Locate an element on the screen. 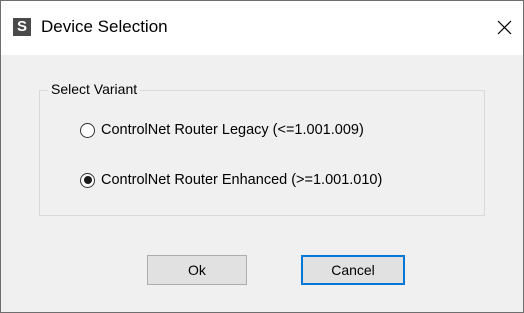 This screenshot has height=313, width=524. radio-button-selected is located at coordinates (87, 180).